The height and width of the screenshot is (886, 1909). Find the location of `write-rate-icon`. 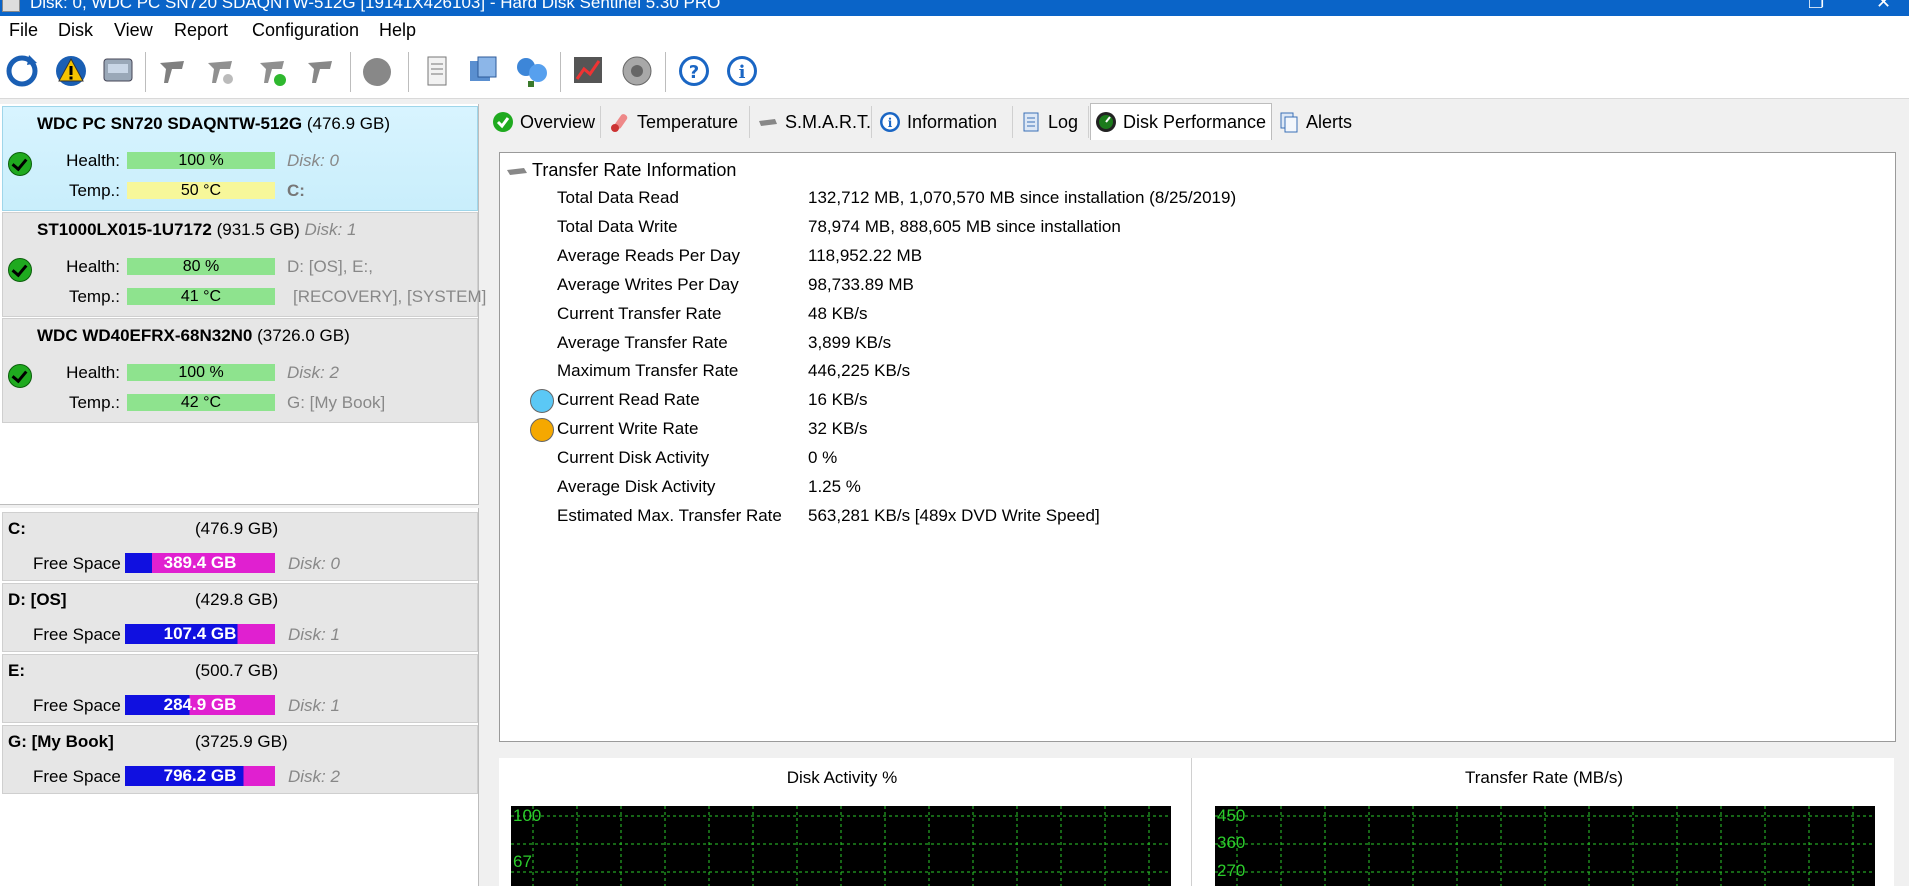

write-rate-icon is located at coordinates (542, 430).